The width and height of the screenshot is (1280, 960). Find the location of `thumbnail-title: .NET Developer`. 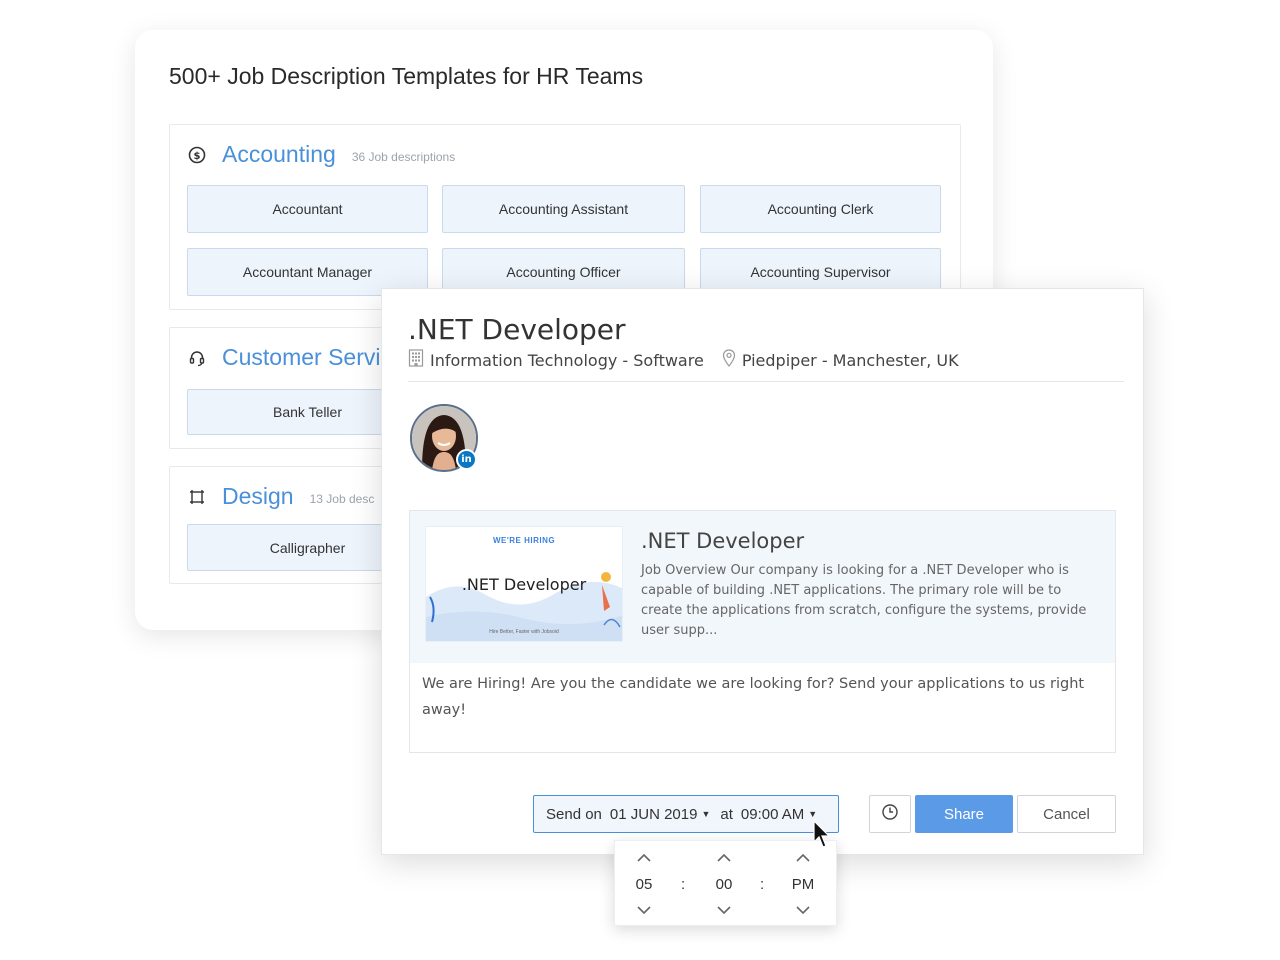

thumbnail-title: .NET Developer is located at coordinates (524, 584).